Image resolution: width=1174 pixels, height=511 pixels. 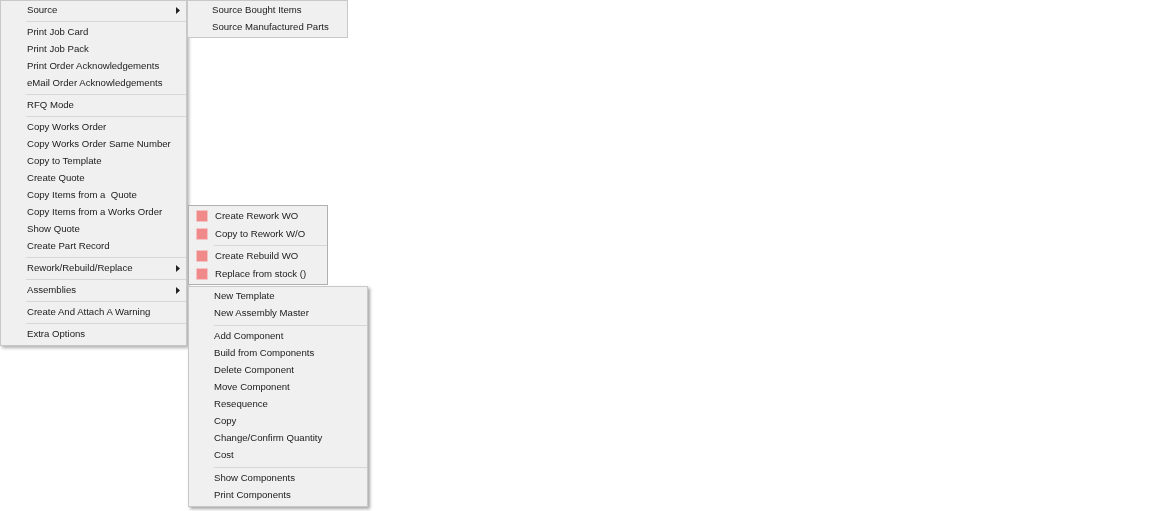 What do you see at coordinates (278, 353) in the screenshot?
I see `menu-item: Build from Components` at bounding box center [278, 353].